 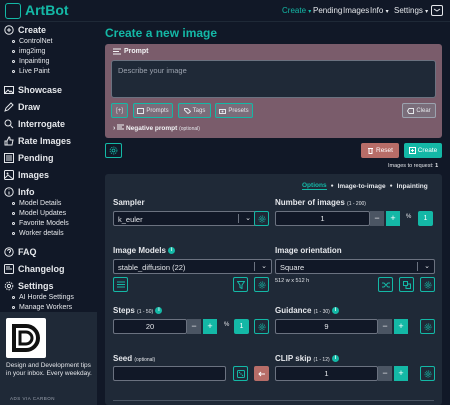 What do you see at coordinates (425, 218) in the screenshot?
I see `num-images-multiplier: 1` at bounding box center [425, 218].